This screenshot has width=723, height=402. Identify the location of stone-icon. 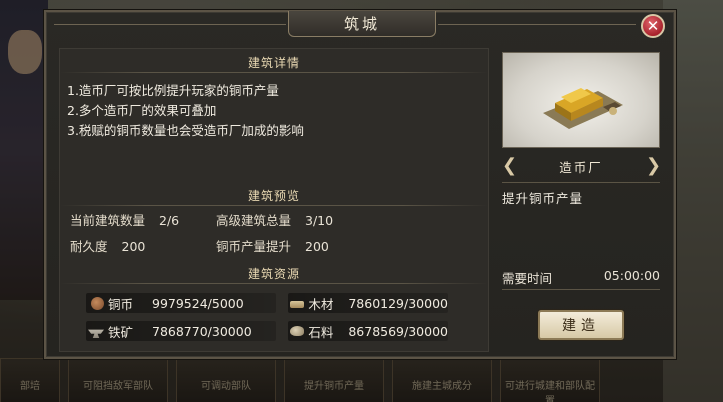
(297, 331).